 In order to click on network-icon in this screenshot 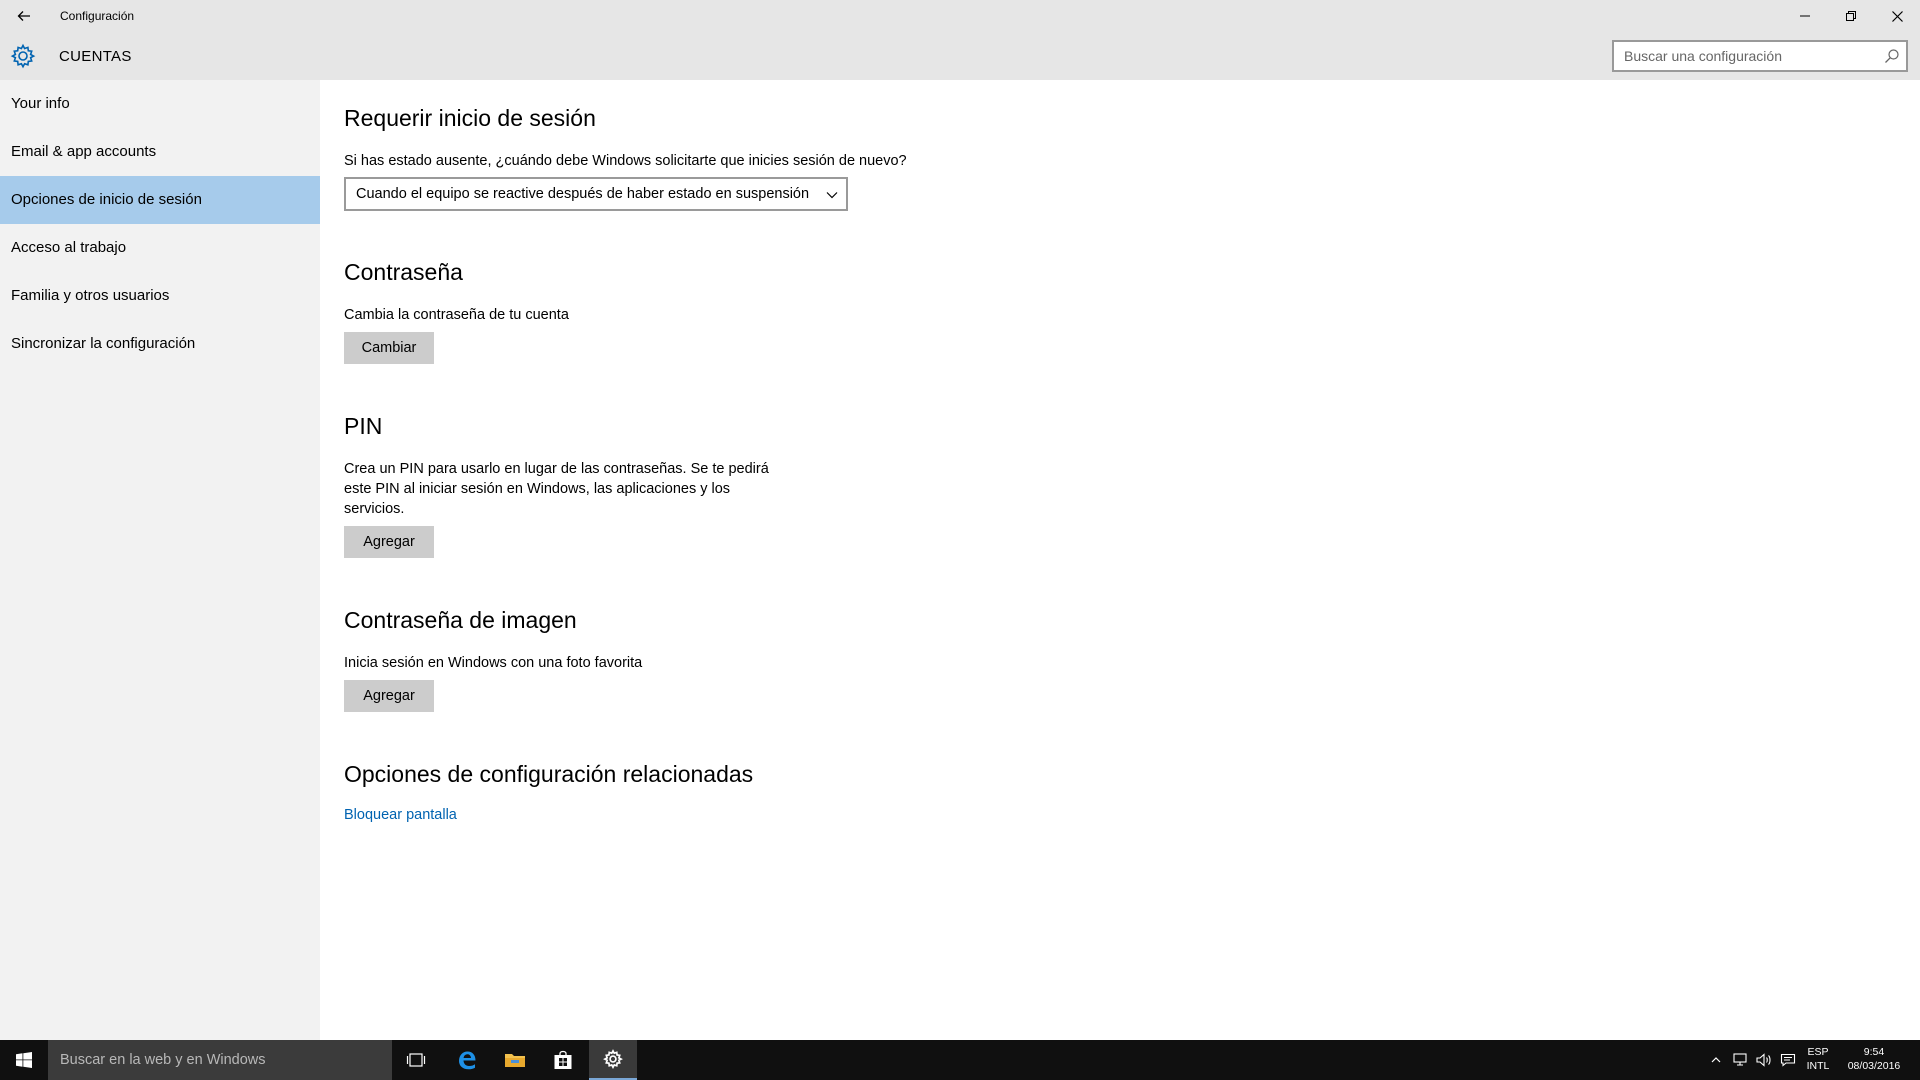, I will do `click(1740, 1059)`.